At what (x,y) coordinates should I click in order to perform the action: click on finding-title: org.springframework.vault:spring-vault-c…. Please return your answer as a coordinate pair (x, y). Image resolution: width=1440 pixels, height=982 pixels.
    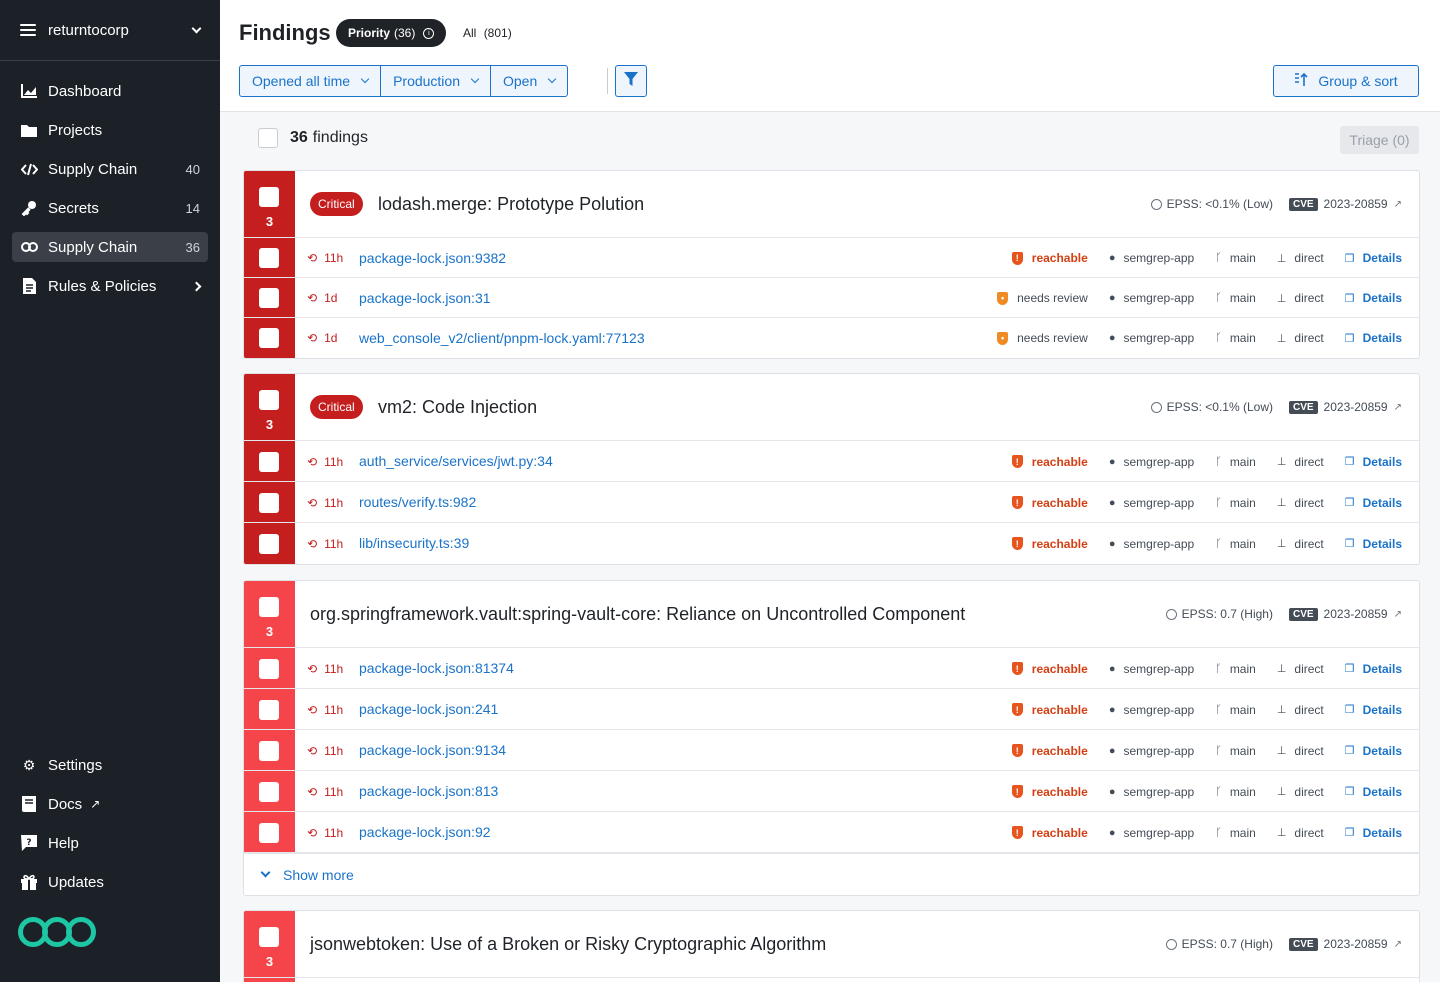
    Looking at the image, I should click on (637, 614).